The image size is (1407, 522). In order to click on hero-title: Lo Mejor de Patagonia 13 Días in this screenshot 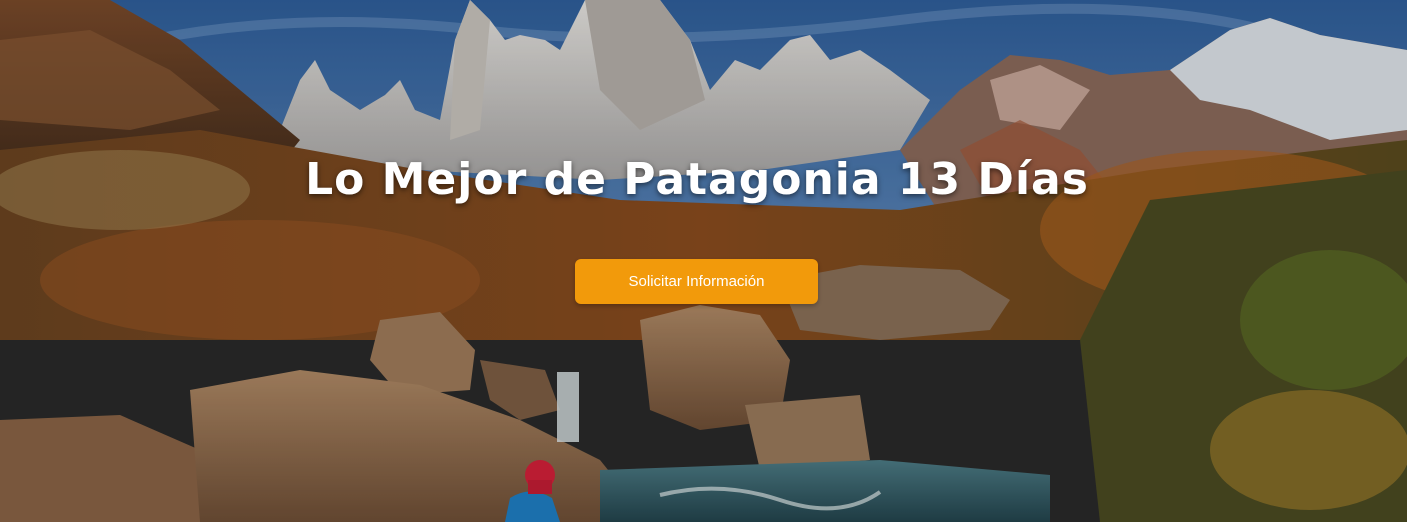, I will do `click(697, 179)`.